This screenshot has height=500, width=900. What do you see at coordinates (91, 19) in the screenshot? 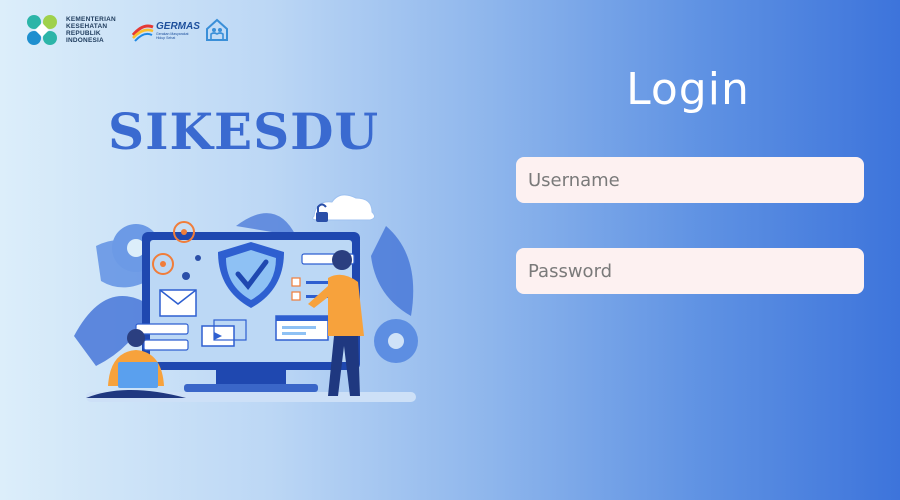
I see `kemenkes-line: KEMENTERIAN` at bounding box center [91, 19].